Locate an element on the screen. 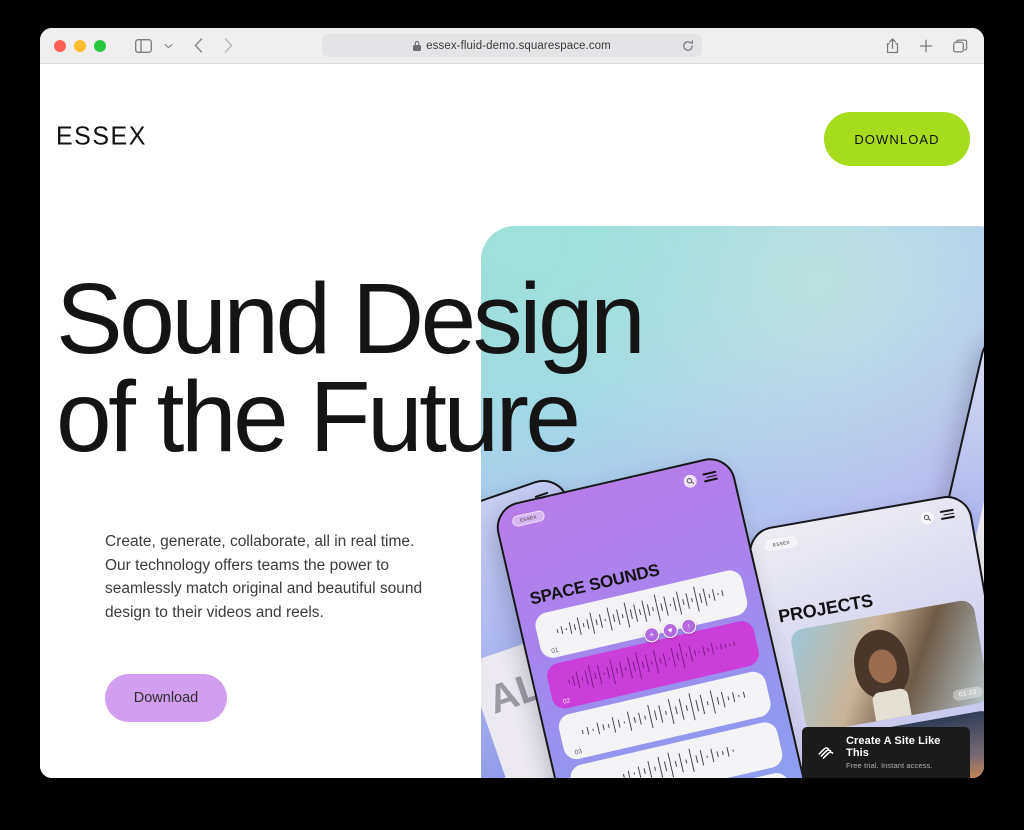  toolbar-right-actions is located at coordinates (926, 46).